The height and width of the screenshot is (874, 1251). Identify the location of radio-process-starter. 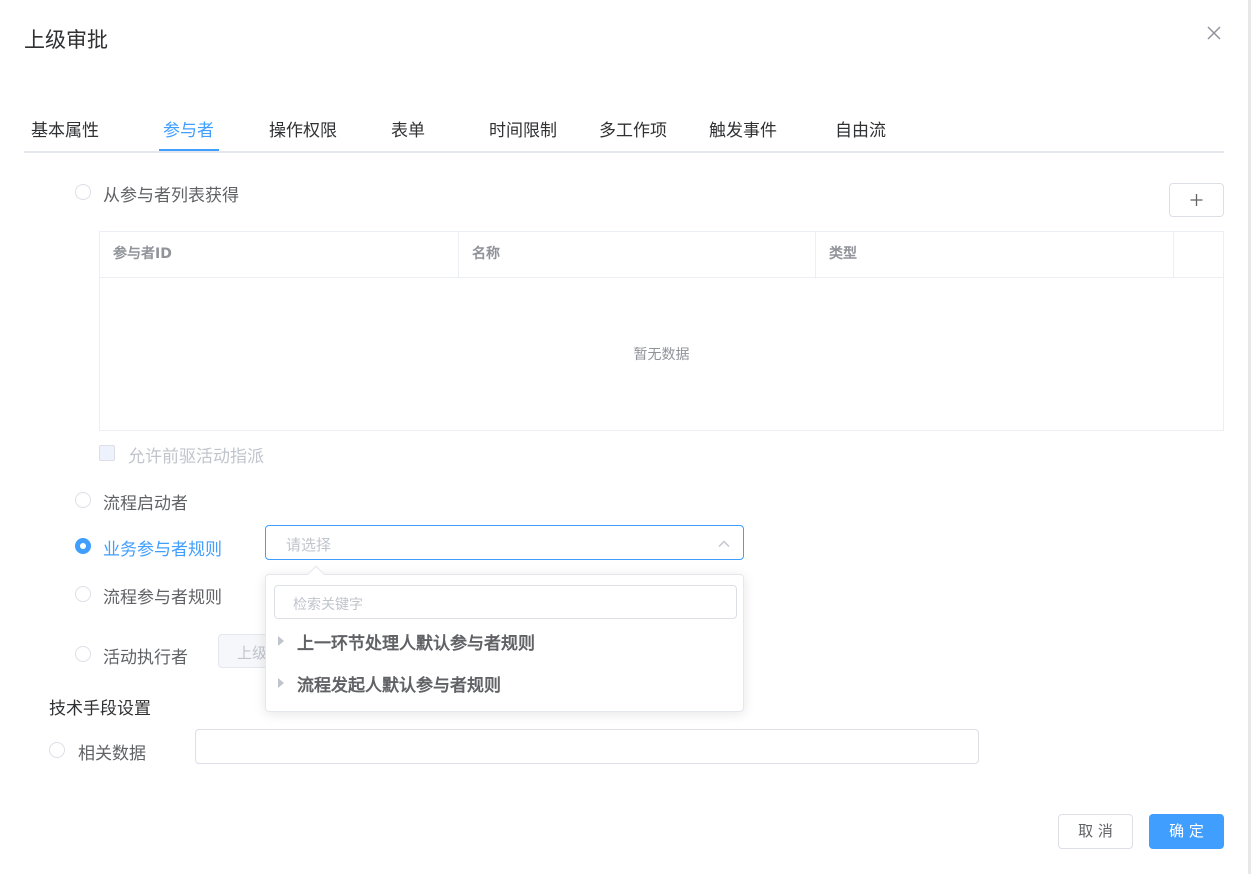
(83, 500).